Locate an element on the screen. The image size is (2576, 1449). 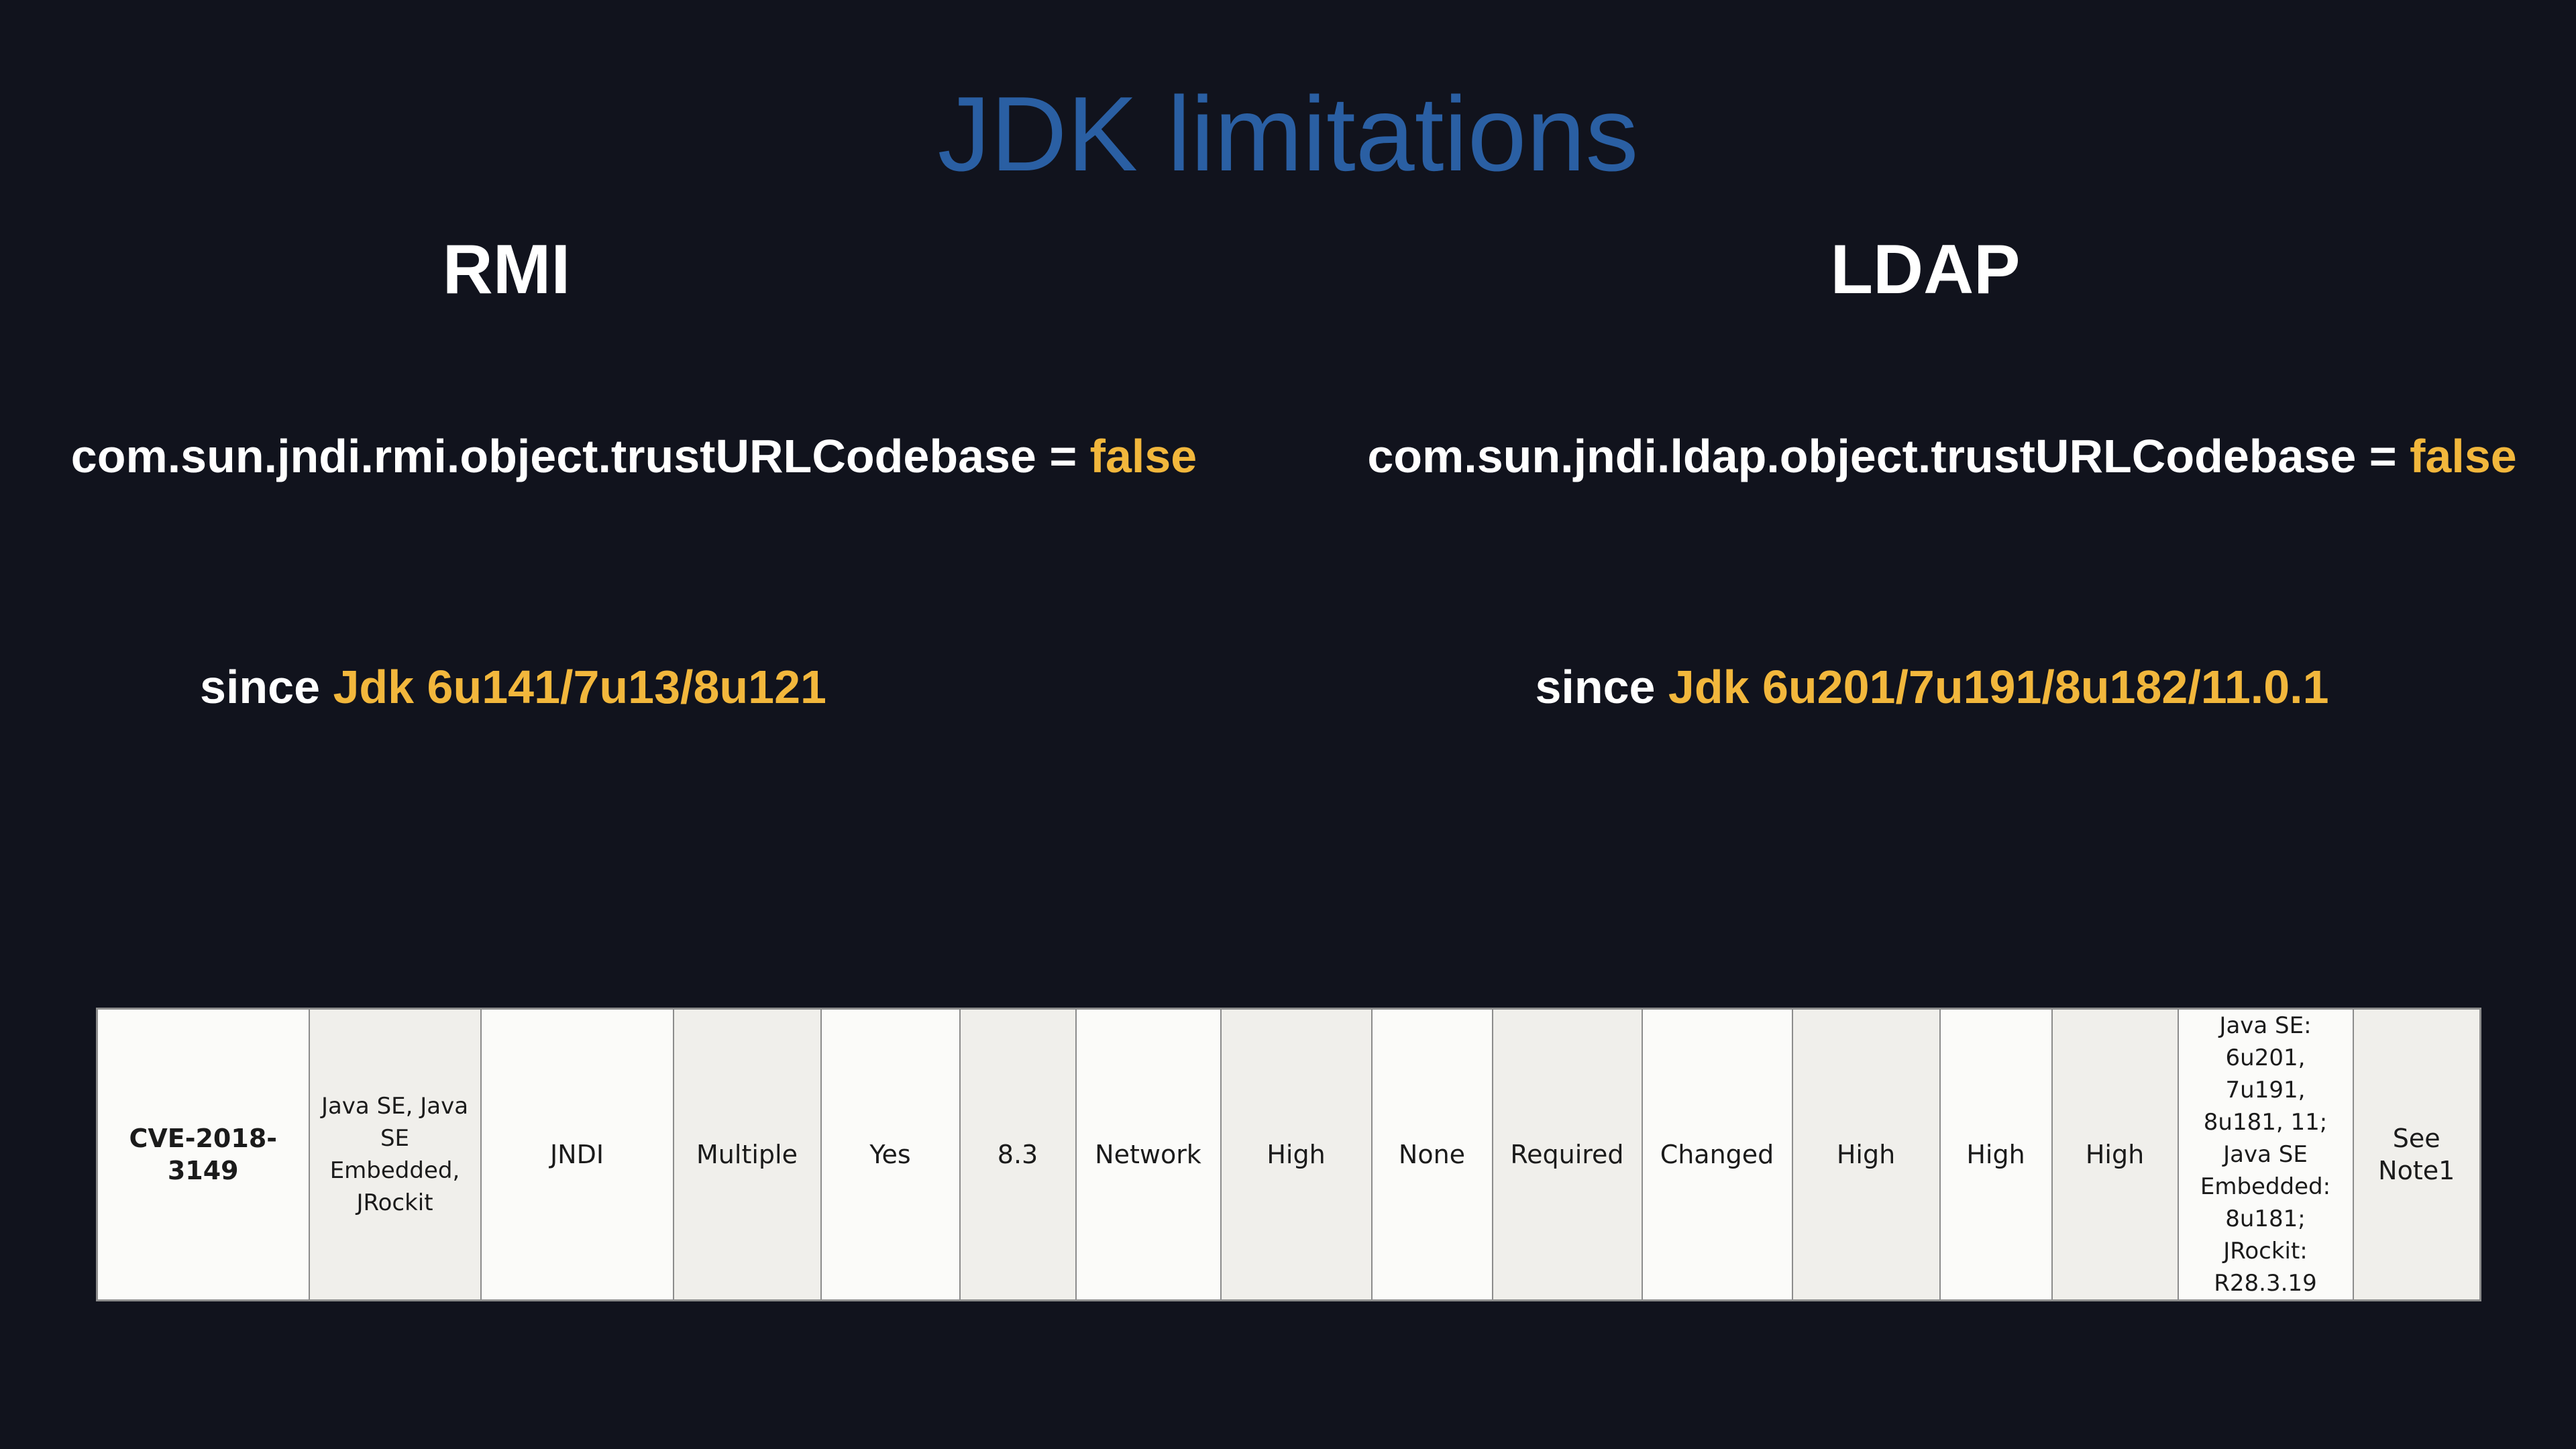
cve-id-cell: CVE-2018-3149 is located at coordinates (203, 1154).